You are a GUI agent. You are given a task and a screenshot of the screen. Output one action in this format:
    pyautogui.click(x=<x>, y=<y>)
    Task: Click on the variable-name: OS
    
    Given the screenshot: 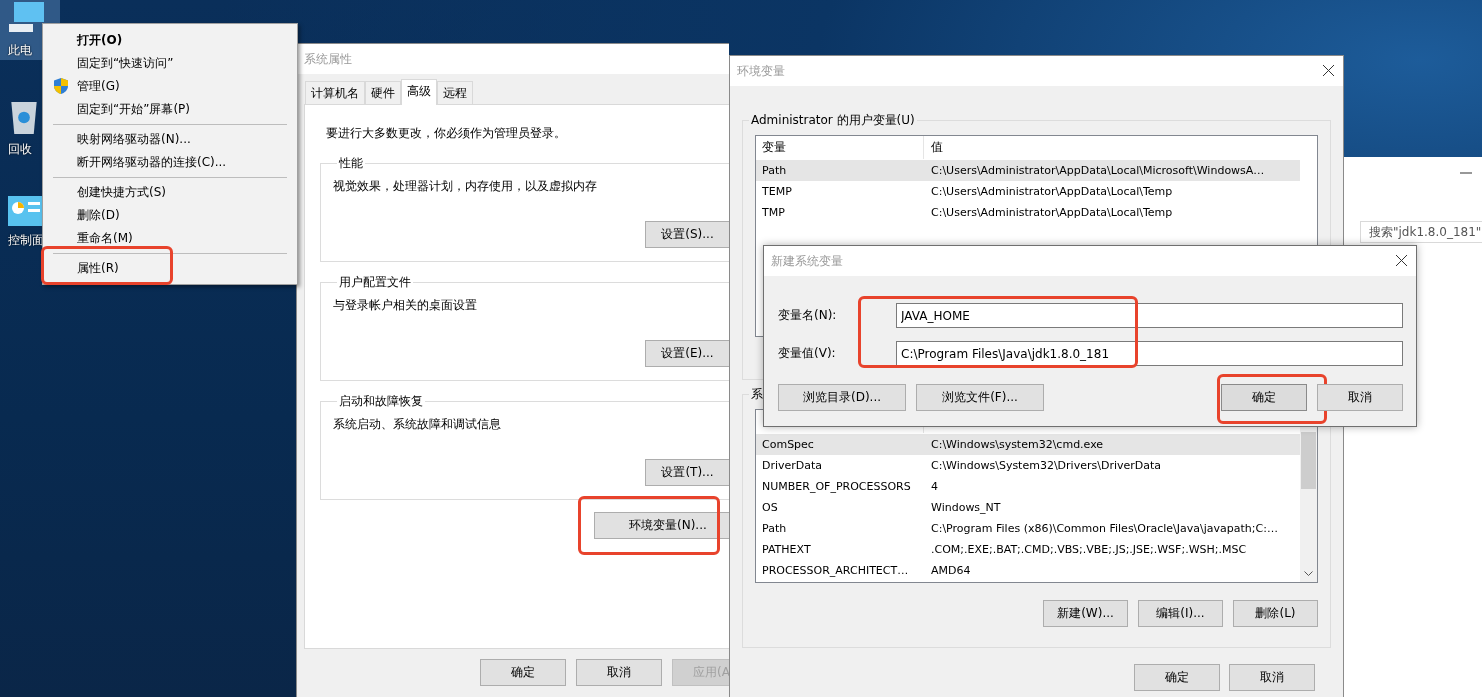 What is the action you would take?
    pyautogui.click(x=770, y=507)
    